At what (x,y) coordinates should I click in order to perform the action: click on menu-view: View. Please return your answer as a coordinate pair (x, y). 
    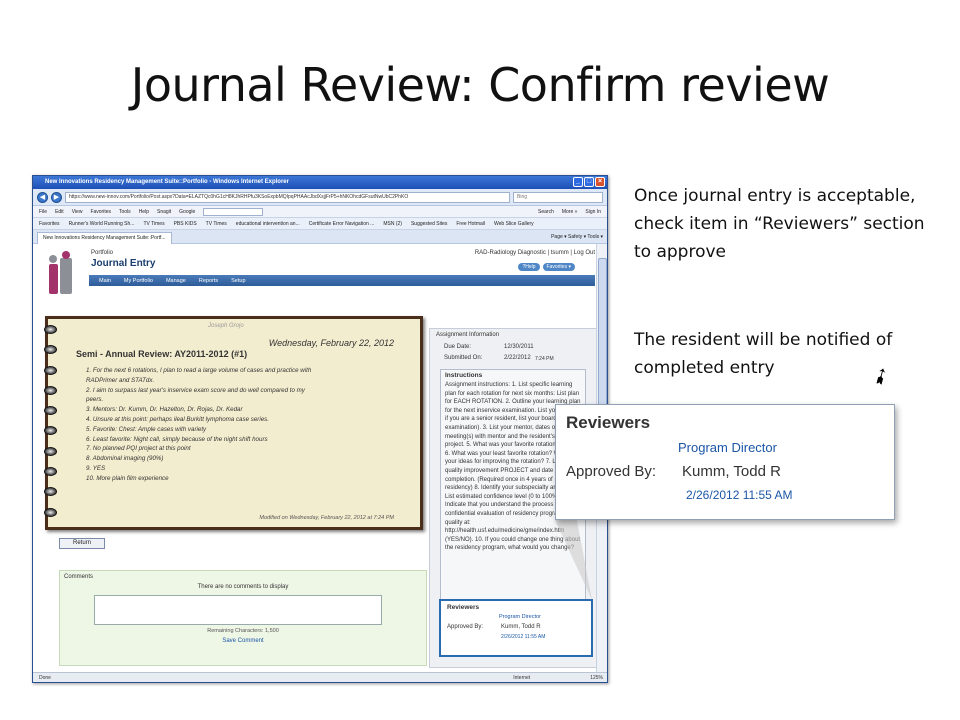
    Looking at the image, I should click on (77, 212).